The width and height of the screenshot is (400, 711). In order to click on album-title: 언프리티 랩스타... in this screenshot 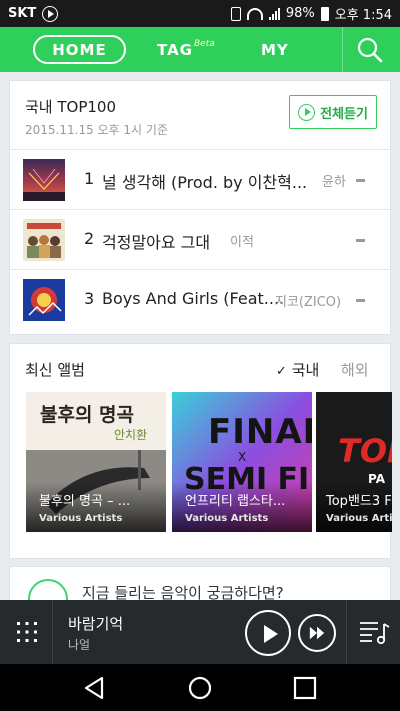, I will do `click(235, 501)`.